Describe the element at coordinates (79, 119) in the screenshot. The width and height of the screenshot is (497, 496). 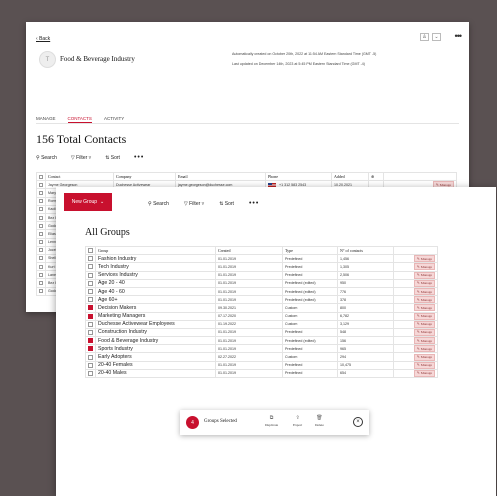
I see `tab-contacts: CONTACTS` at that location.